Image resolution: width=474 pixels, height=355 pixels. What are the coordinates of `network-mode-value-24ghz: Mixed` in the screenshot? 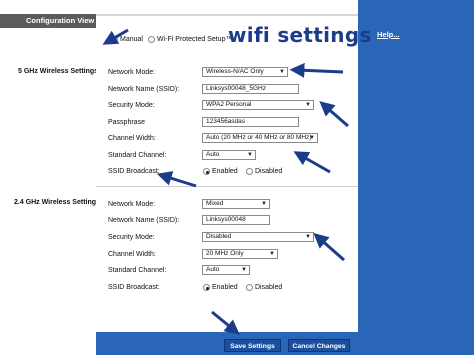 It's located at (215, 203).